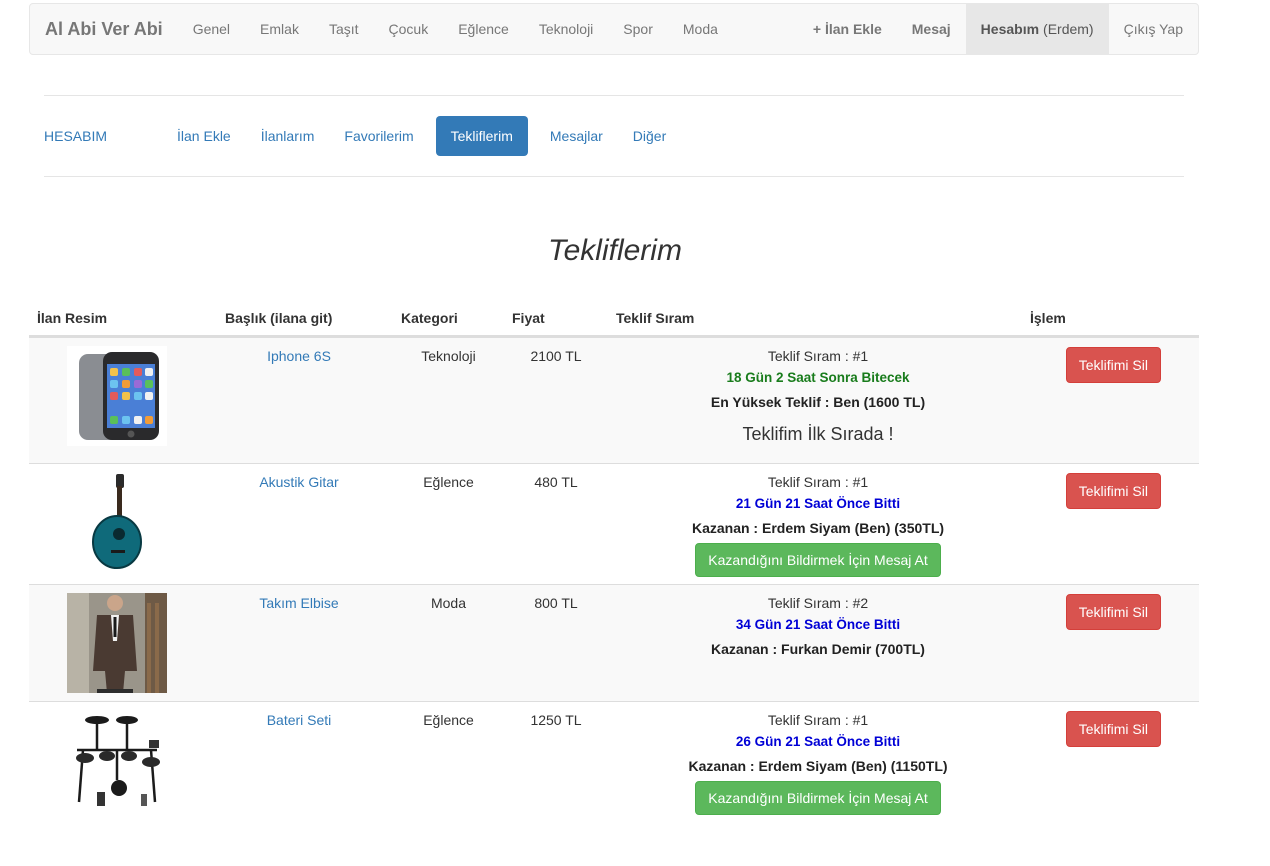 This screenshot has height=866, width=1270. What do you see at coordinates (556, 720) in the screenshot?
I see `cell-price: 1250 TL` at bounding box center [556, 720].